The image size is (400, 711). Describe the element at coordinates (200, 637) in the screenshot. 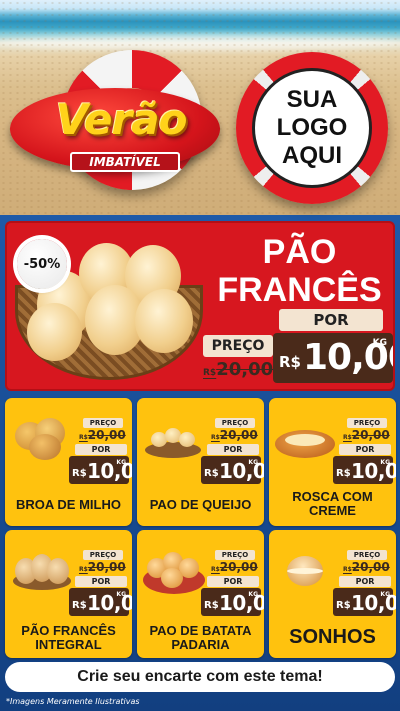

I see `product-name: PAO DE BATATA PADARIA` at that location.